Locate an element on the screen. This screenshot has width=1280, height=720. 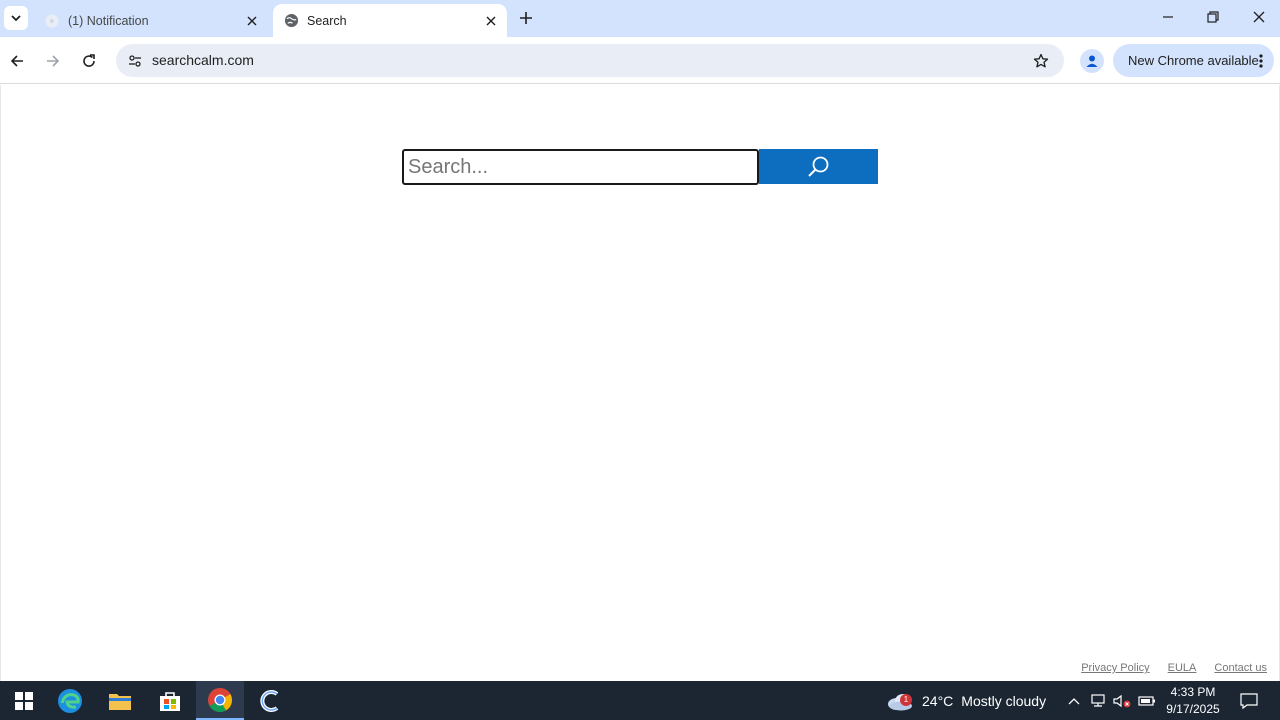
close-window-button is located at coordinates (1258, 17).